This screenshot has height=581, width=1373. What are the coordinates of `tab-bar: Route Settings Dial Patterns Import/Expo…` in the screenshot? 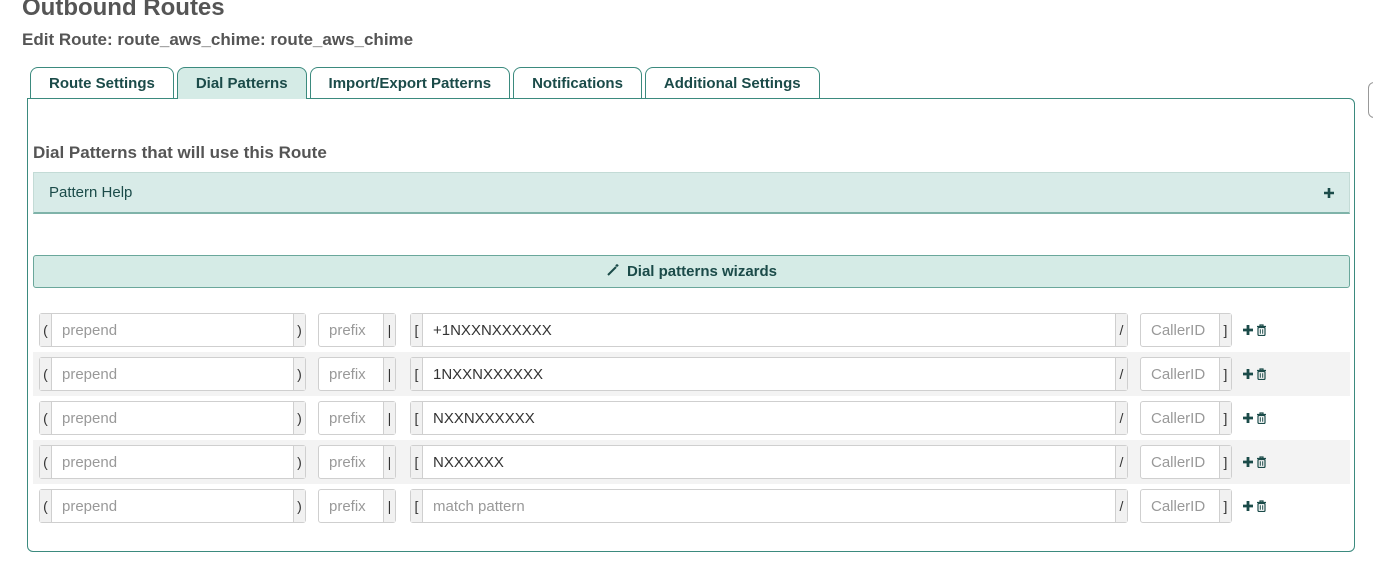 It's located at (425, 83).